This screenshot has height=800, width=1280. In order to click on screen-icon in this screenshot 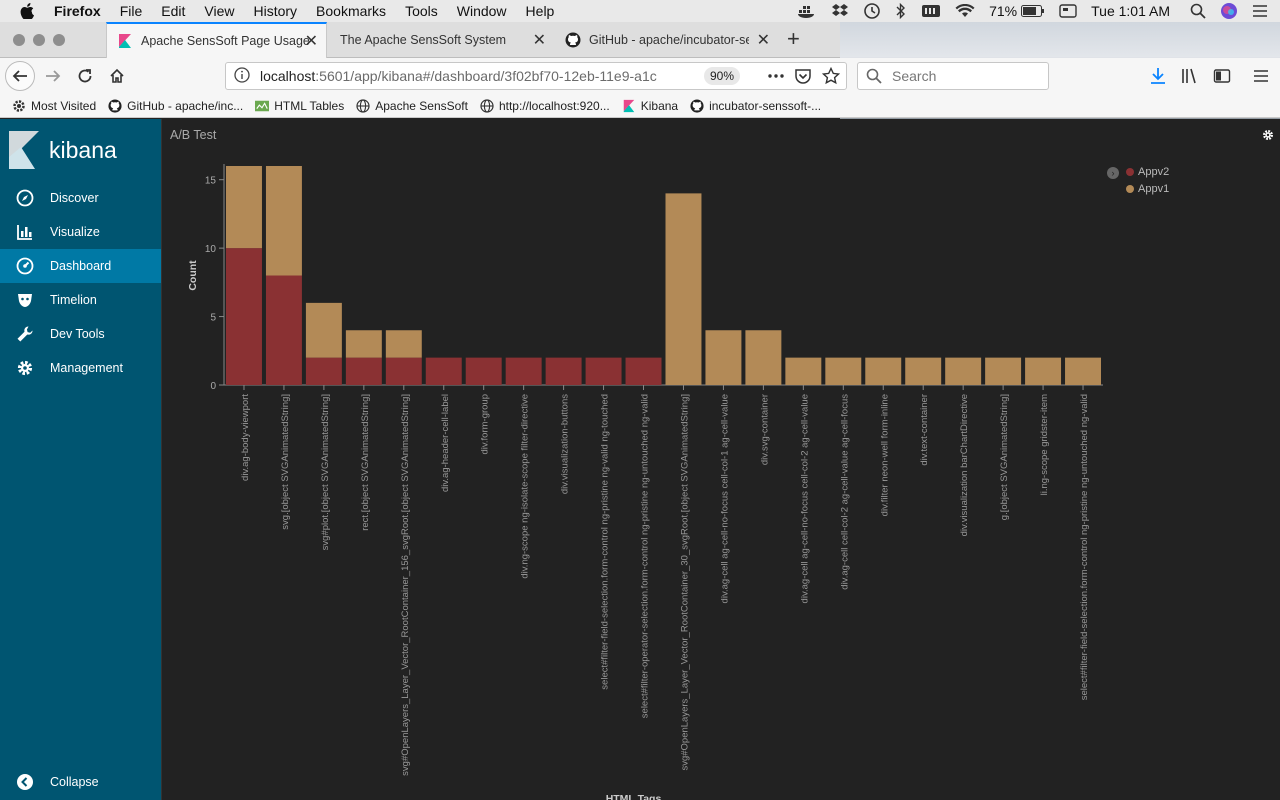, I will do `click(1068, 11)`.